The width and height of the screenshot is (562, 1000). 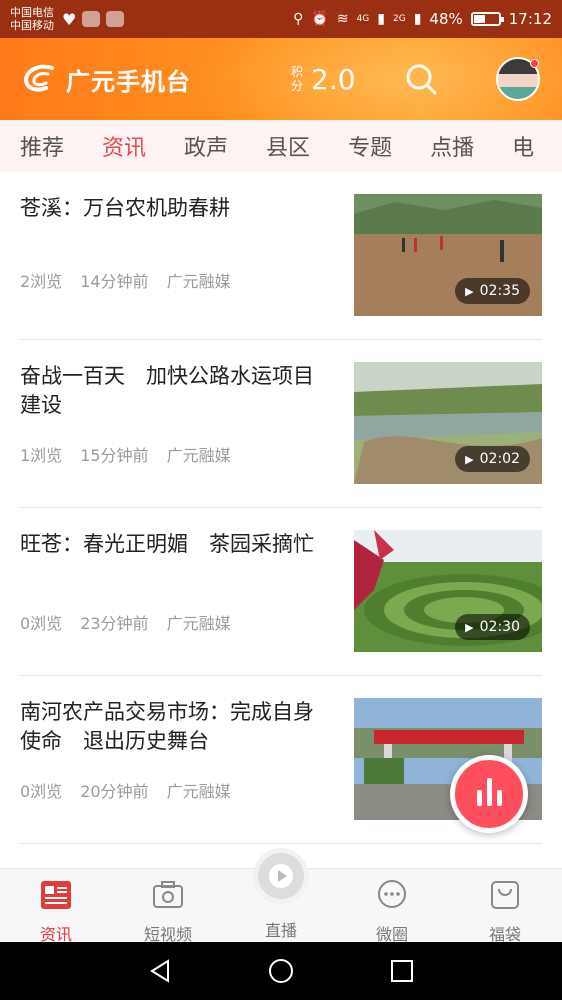 I want to click on news-views: 1浏览, so click(x=41, y=455).